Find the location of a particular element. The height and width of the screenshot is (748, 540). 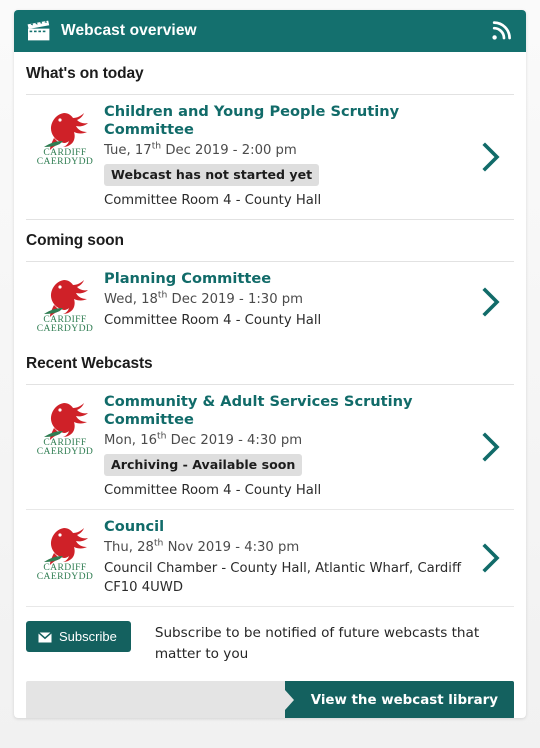

card-header: Webcast overview is located at coordinates (270, 31).